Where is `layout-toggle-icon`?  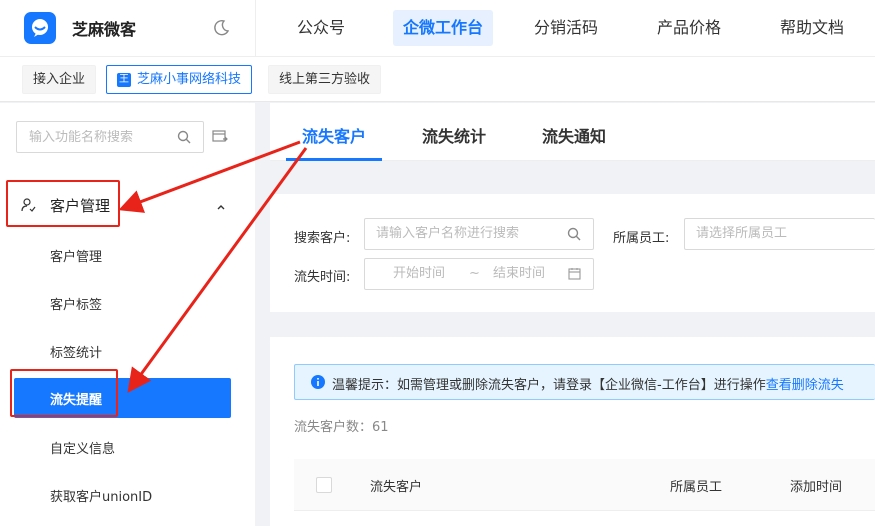 layout-toggle-icon is located at coordinates (220, 139).